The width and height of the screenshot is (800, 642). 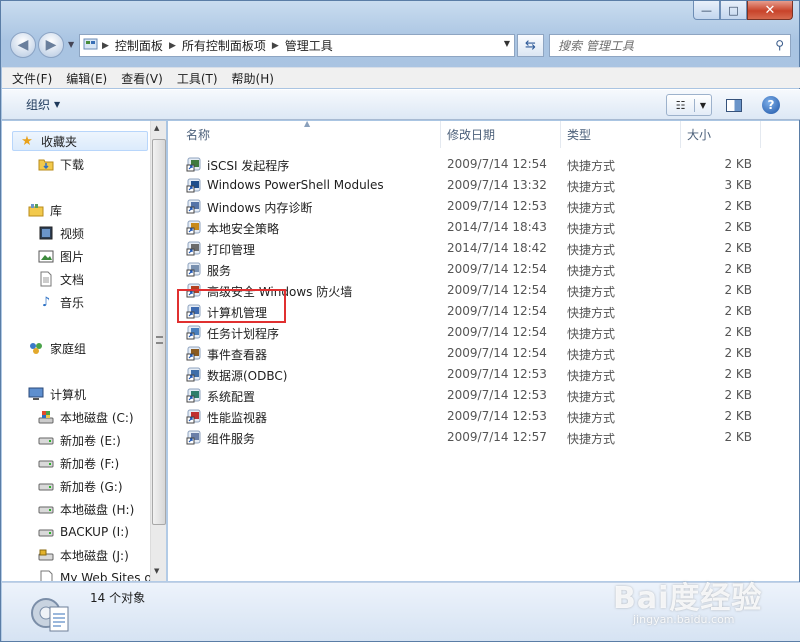 I want to click on nav-item-drive-g: 新加卷 (G:), so click(x=80, y=486).